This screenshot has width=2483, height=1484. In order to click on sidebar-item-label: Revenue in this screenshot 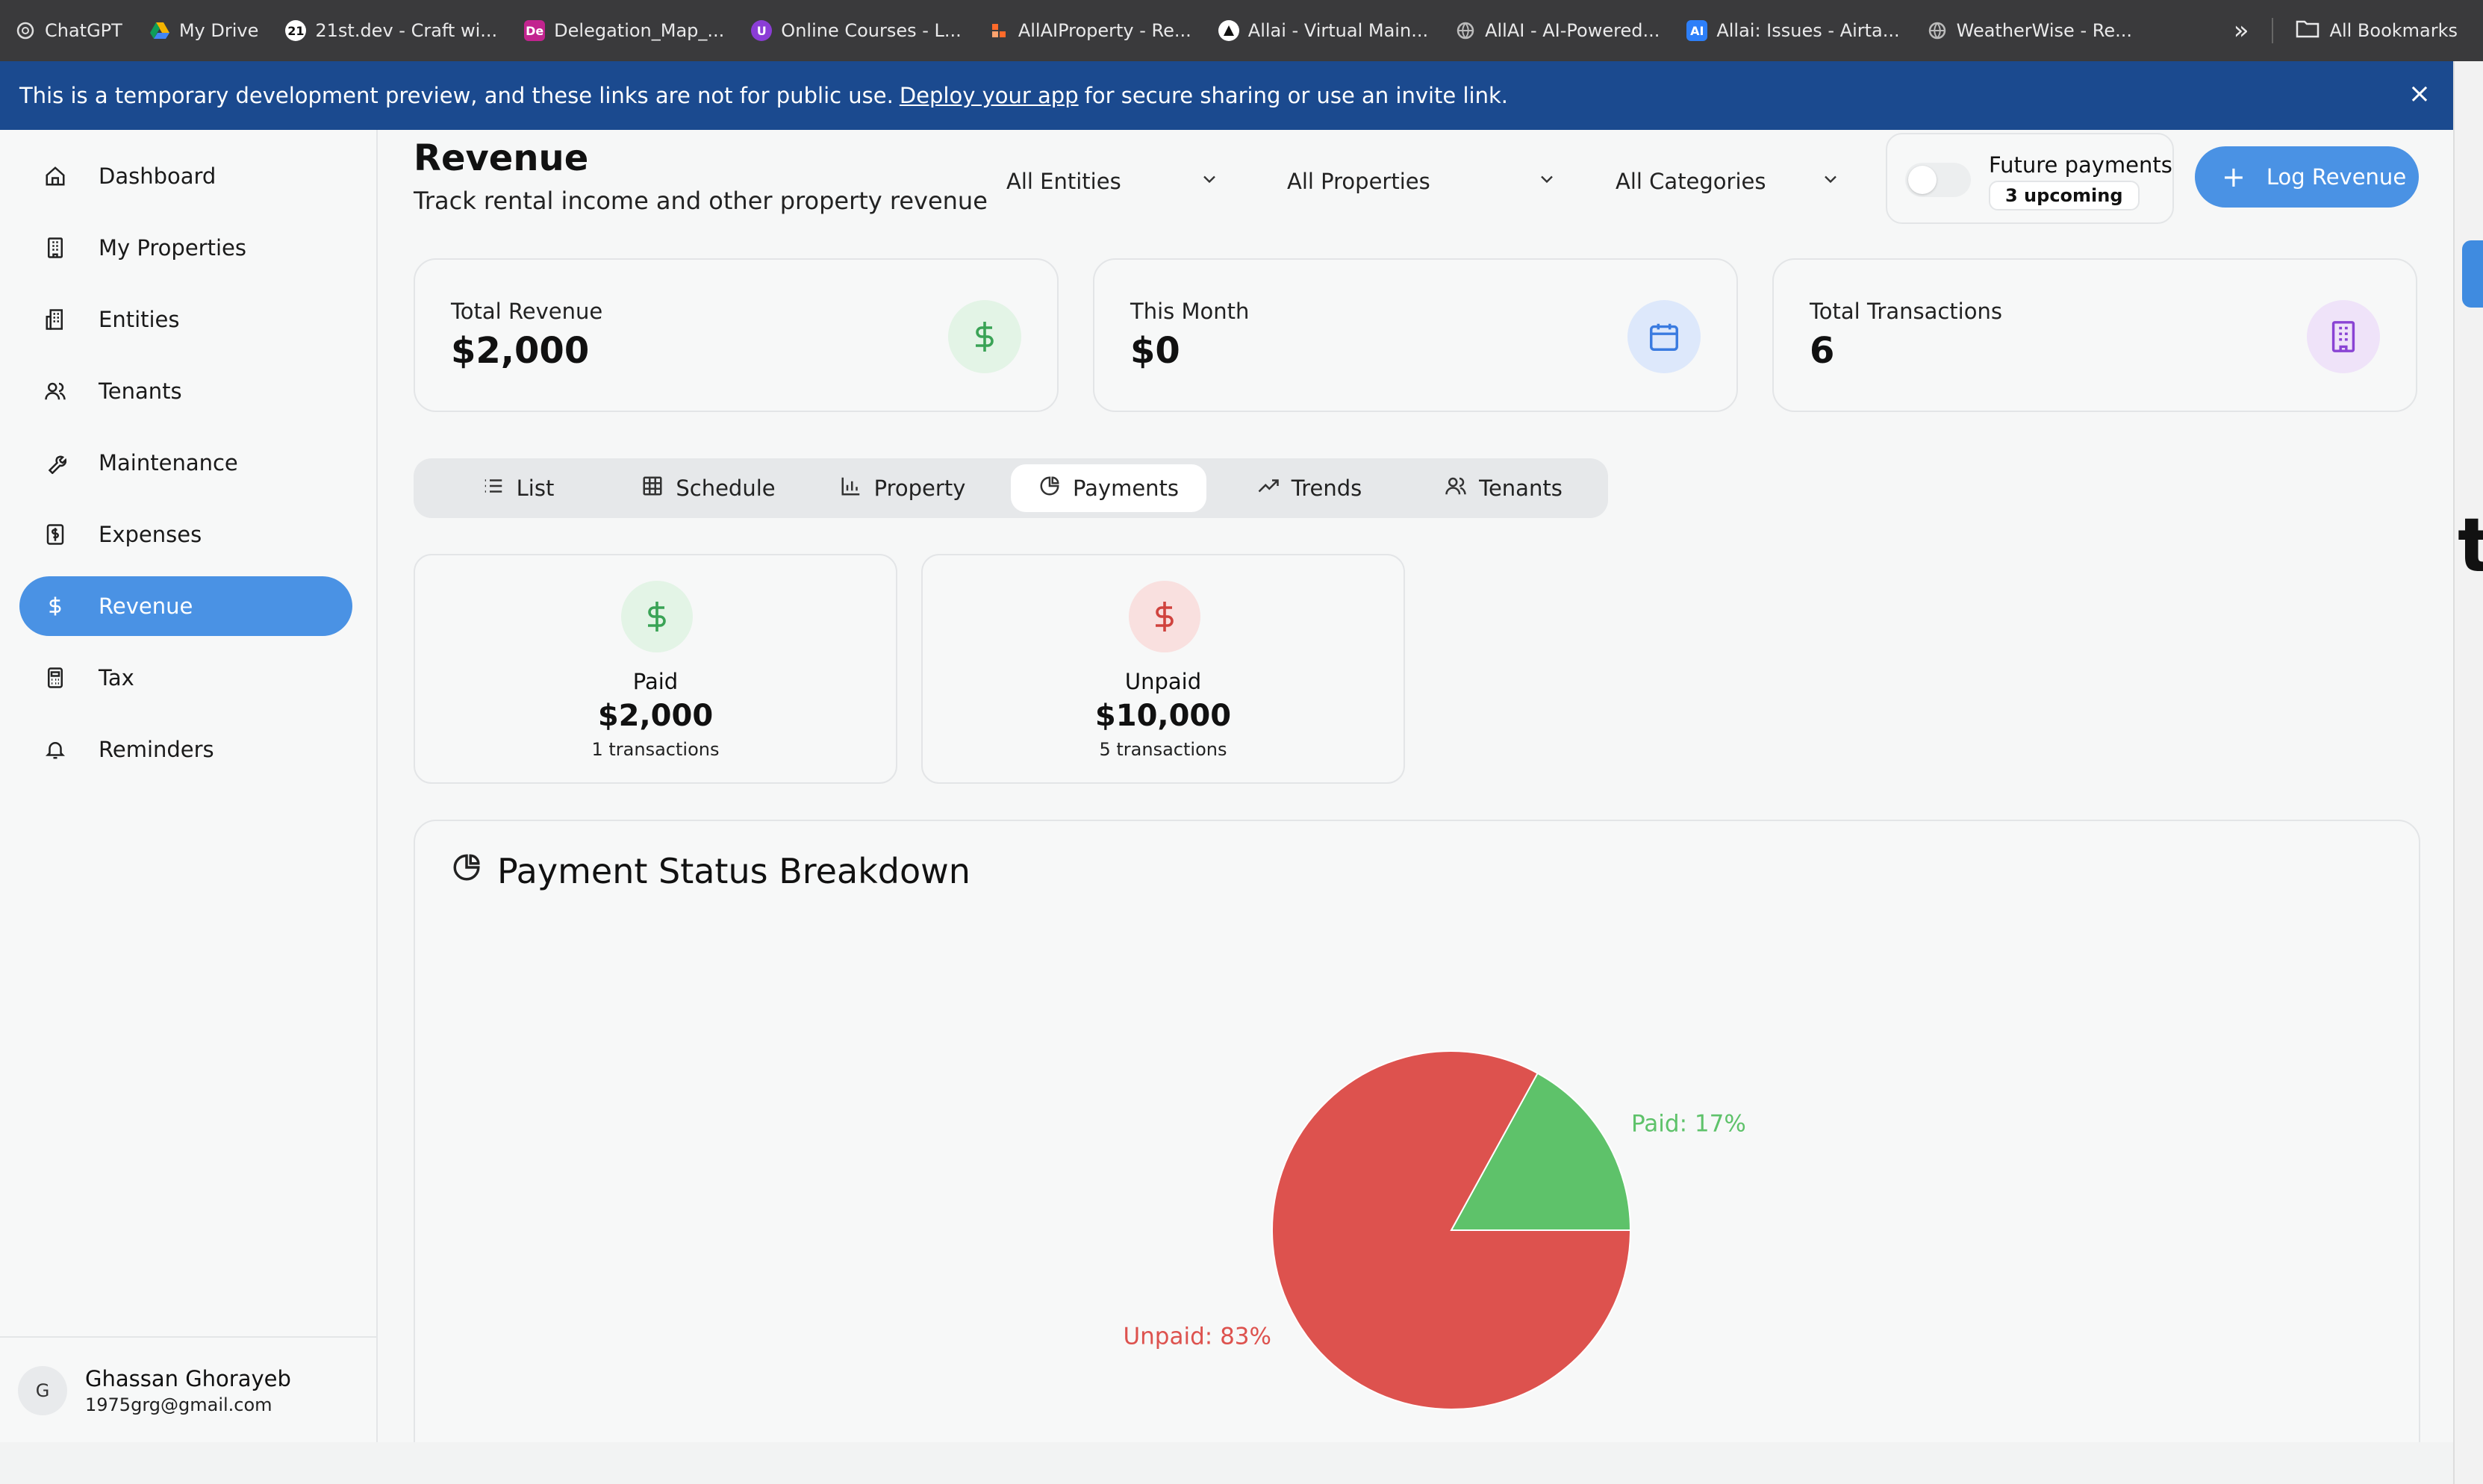, I will do `click(146, 606)`.